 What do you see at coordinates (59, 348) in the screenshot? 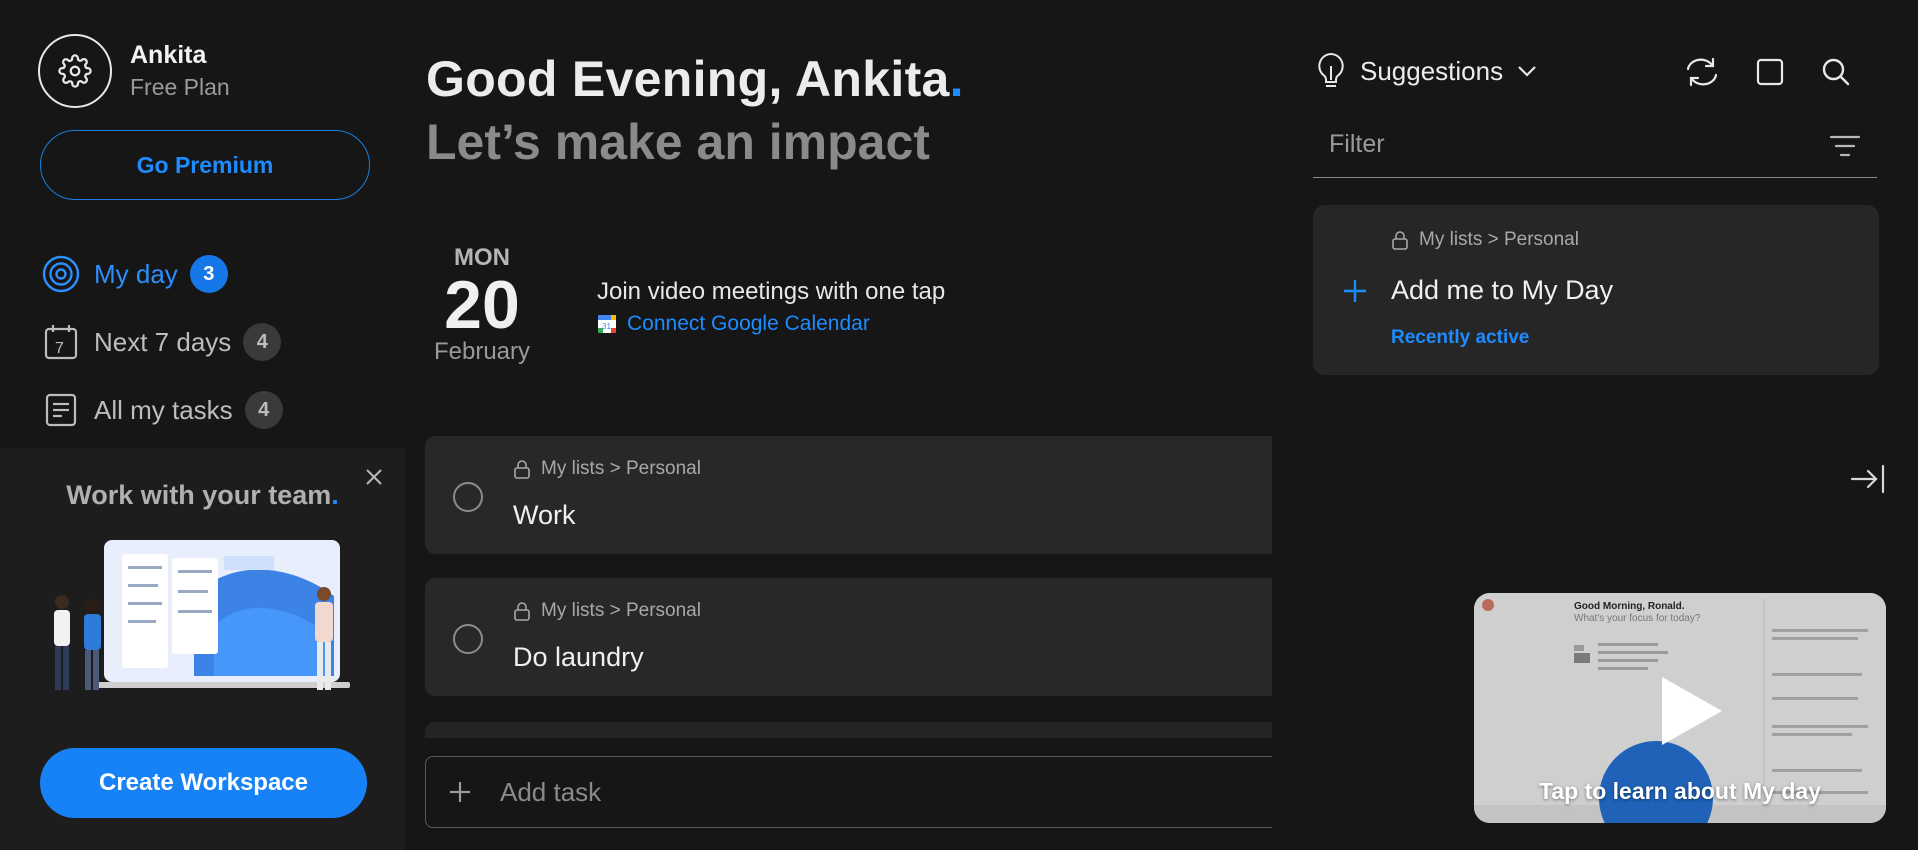
I see `svg-text: 7` at bounding box center [59, 348].